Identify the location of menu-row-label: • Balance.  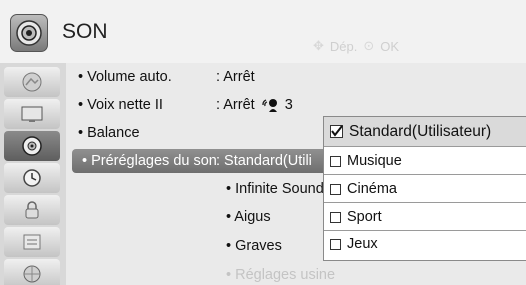
(109, 133).